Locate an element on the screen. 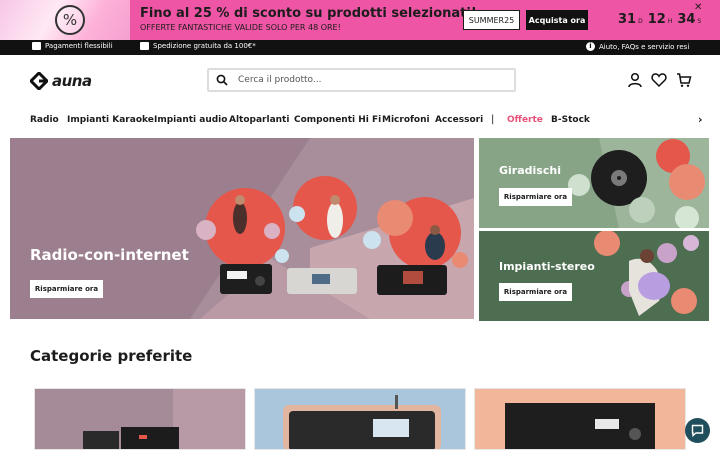 The height and width of the screenshot is (450, 720). payments-label: Pagamenti flessibili is located at coordinates (79, 46).